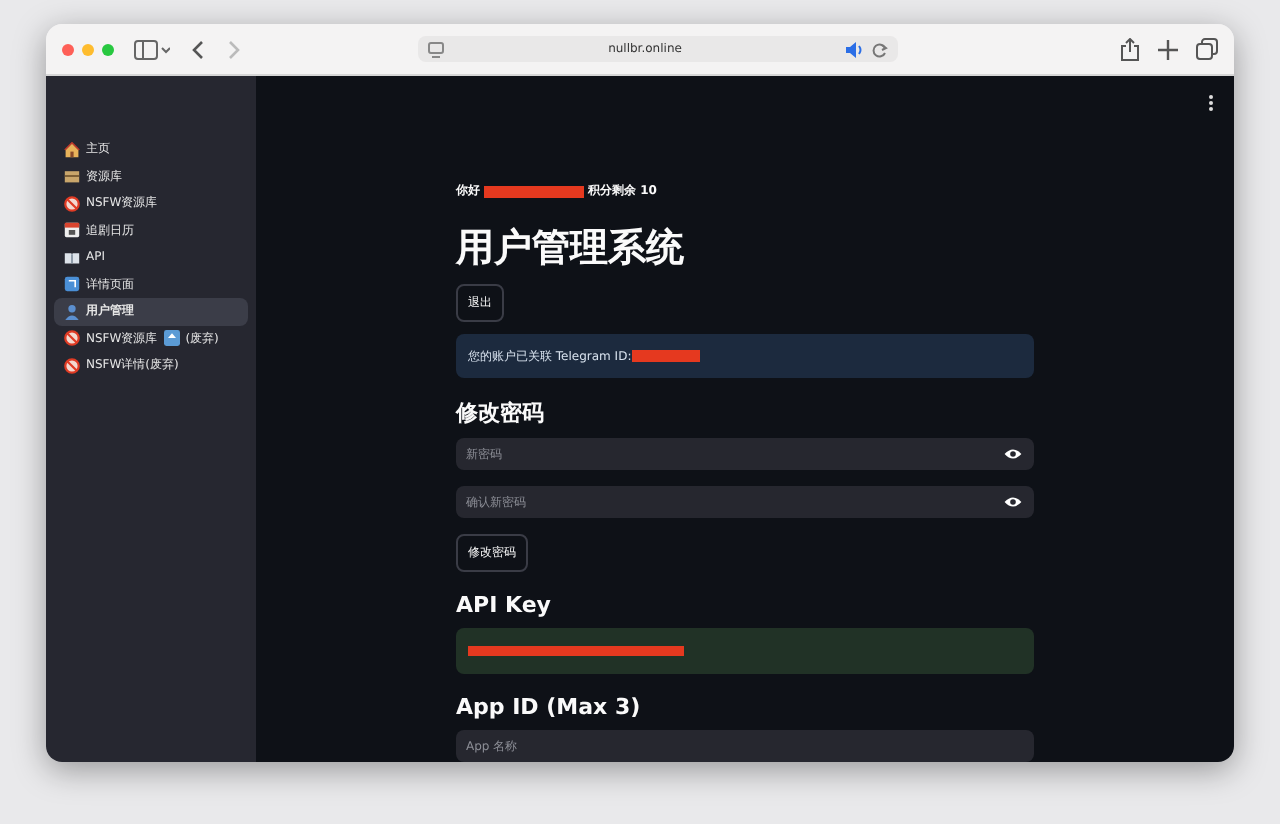 Image resolution: width=1280 pixels, height=824 pixels. What do you see at coordinates (72, 176) in the screenshot?
I see `box-icon` at bounding box center [72, 176].